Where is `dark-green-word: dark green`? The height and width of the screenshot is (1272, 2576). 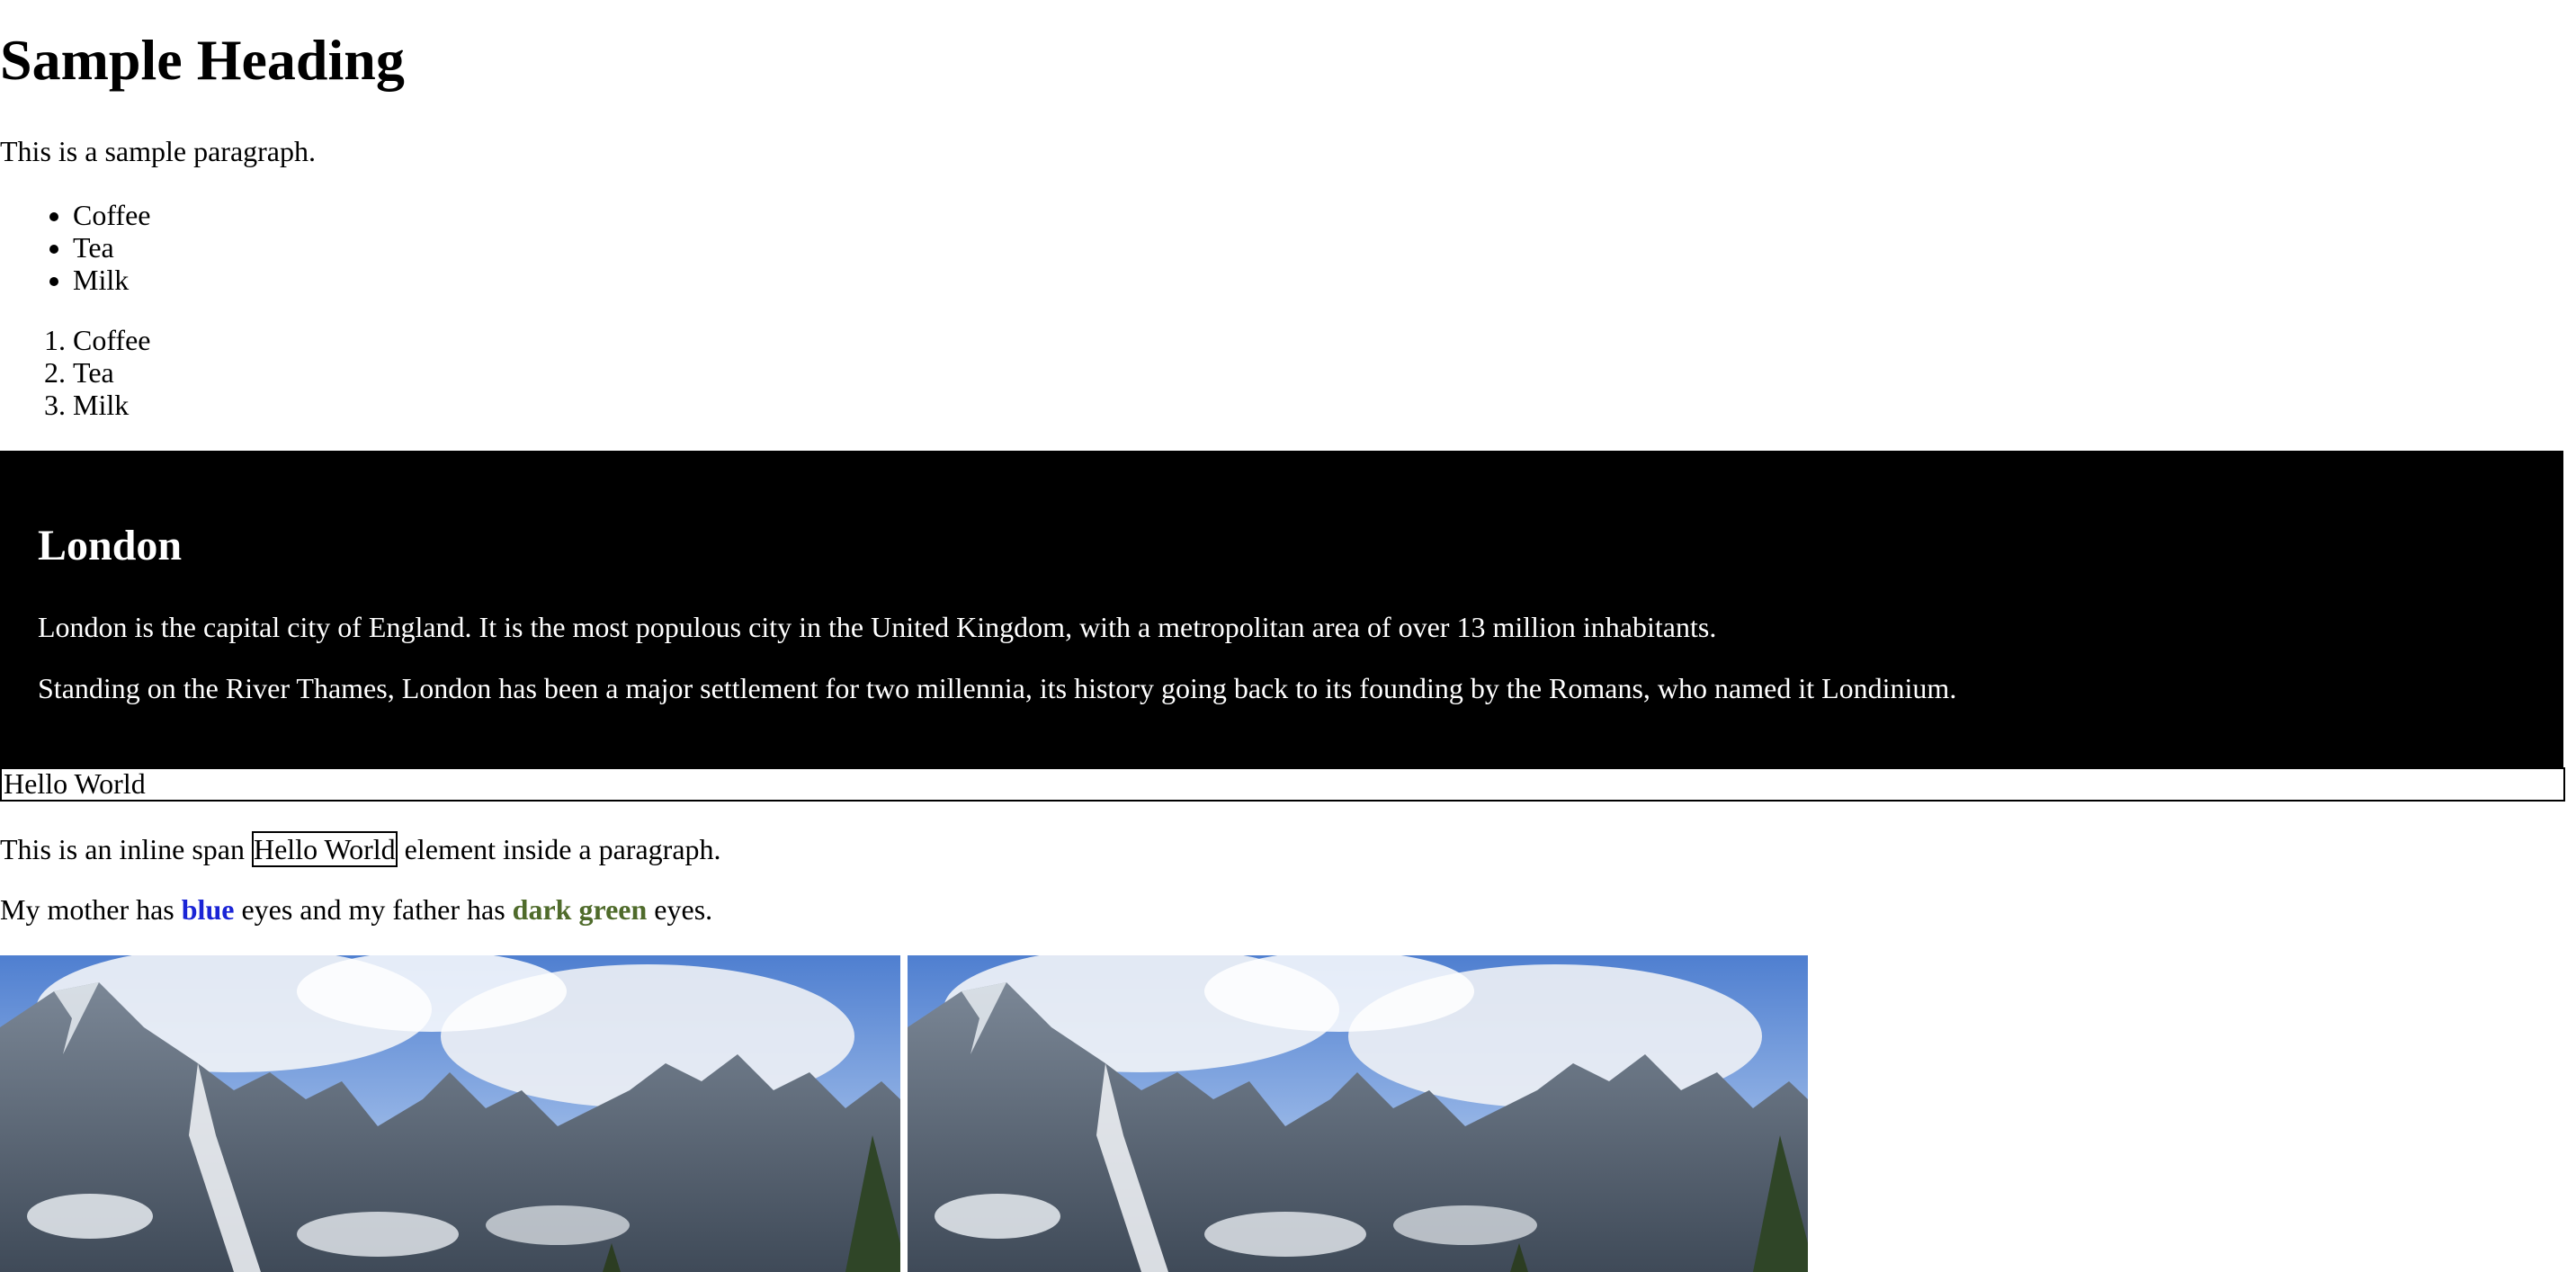 dark-green-word: dark green is located at coordinates (580, 909).